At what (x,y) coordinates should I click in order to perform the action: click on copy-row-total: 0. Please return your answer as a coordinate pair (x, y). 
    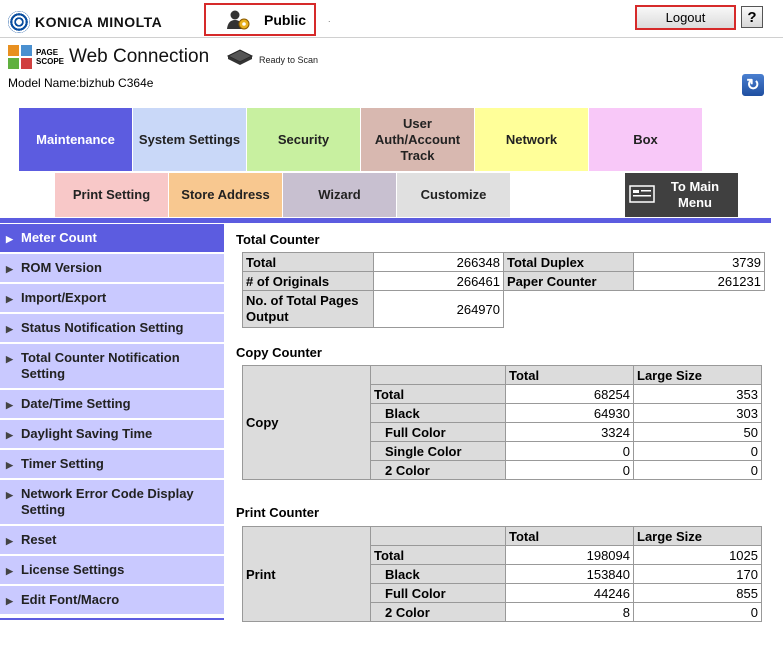
    Looking at the image, I should click on (569, 451).